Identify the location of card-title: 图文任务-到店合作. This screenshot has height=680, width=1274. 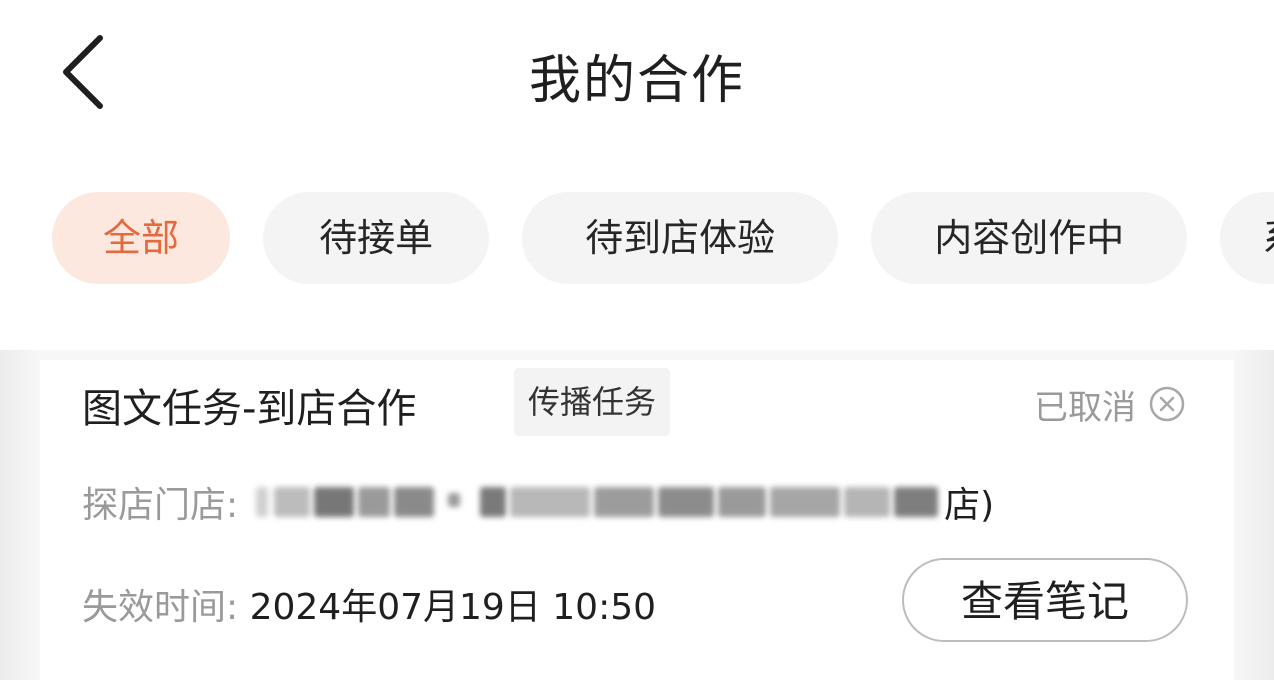
(249, 409).